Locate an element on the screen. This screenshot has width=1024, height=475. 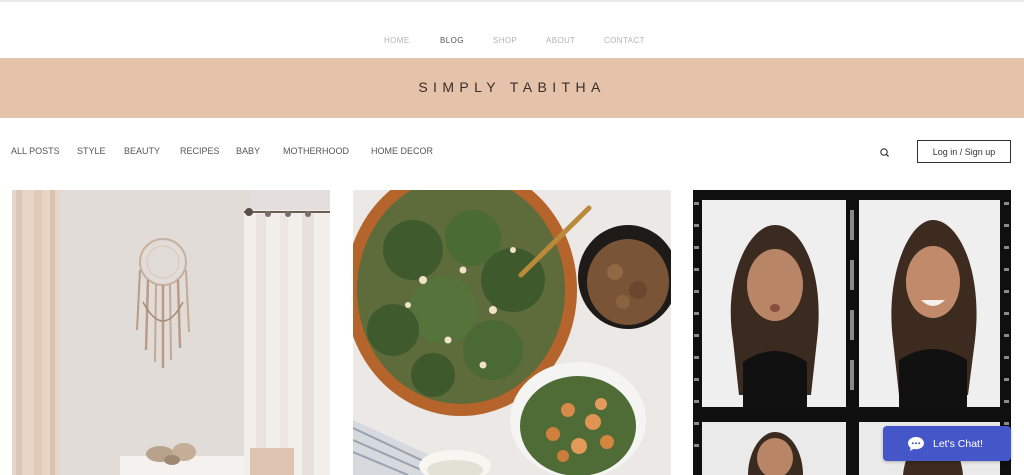
category-beauty: BEAUTY is located at coordinates (142, 151).